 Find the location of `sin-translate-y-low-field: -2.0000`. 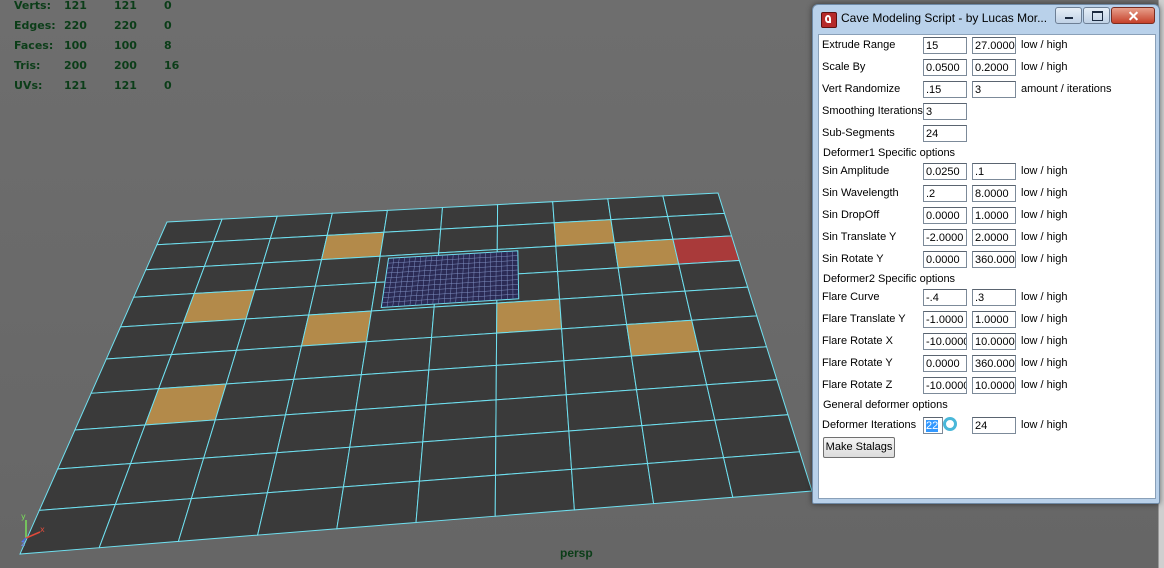

sin-translate-y-low-field: -2.0000 is located at coordinates (945, 237).